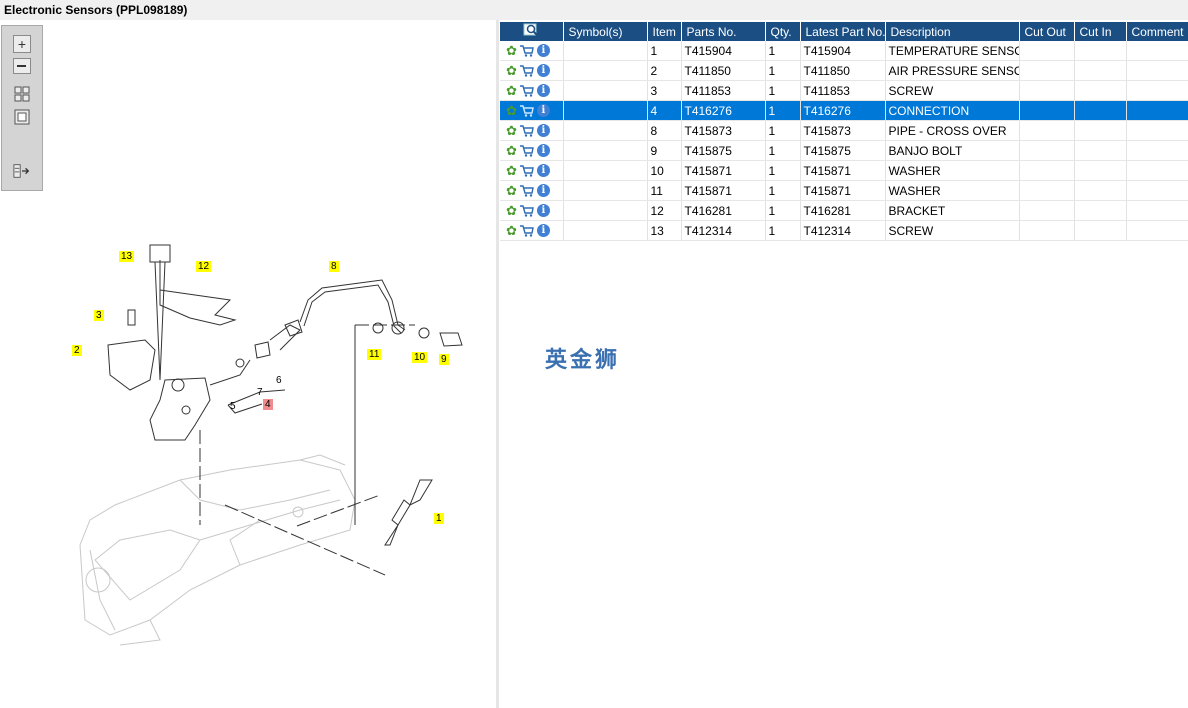 The height and width of the screenshot is (708, 1188). I want to click on cell-latest-part-no: T415875, so click(843, 150).